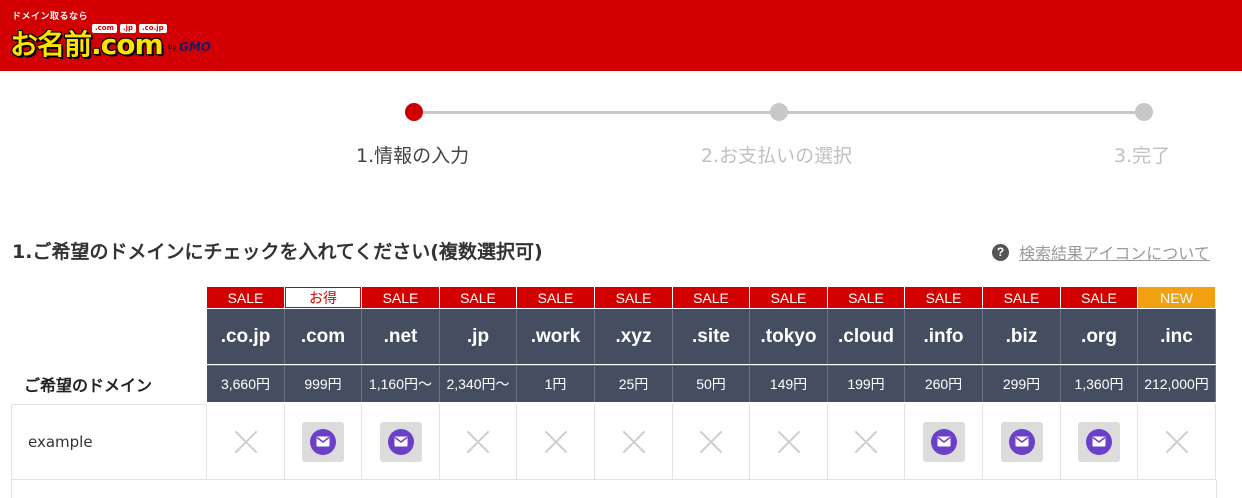 The image size is (1242, 498). Describe the element at coordinates (323, 336) in the screenshot. I see `tld-header-com: .com` at that location.